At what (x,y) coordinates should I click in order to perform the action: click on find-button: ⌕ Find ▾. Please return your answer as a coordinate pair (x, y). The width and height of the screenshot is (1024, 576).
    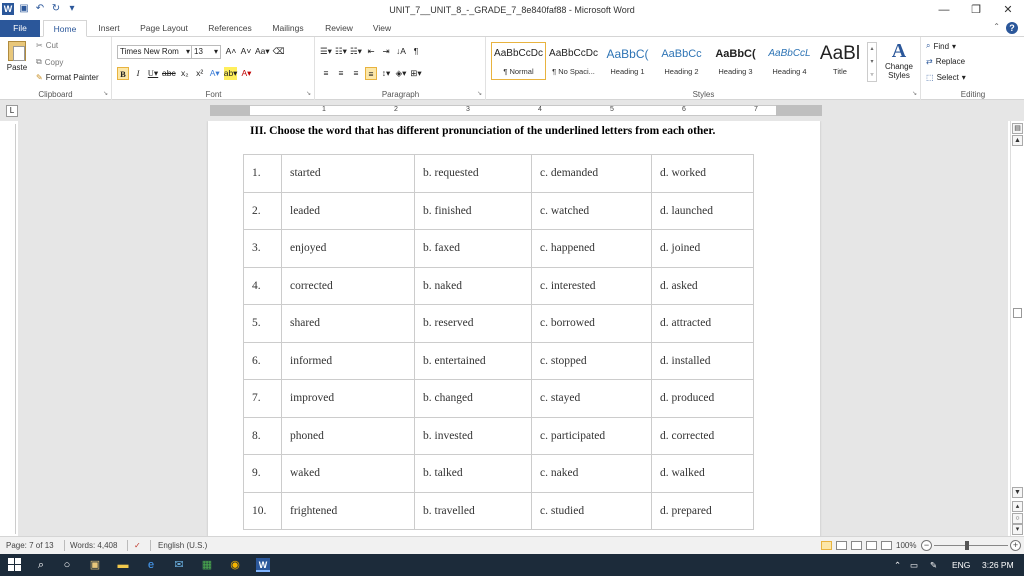
    Looking at the image, I should click on (941, 46).